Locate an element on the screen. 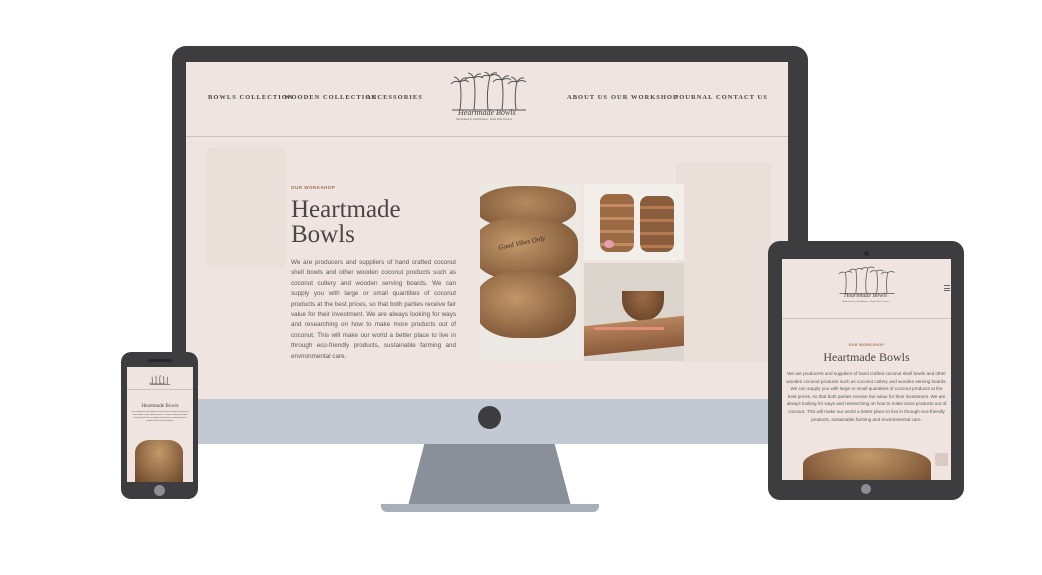 Image resolution: width=1042 pixels, height=575 pixels. section-eyebrow: OUR WORKSHOP is located at coordinates (313, 187).